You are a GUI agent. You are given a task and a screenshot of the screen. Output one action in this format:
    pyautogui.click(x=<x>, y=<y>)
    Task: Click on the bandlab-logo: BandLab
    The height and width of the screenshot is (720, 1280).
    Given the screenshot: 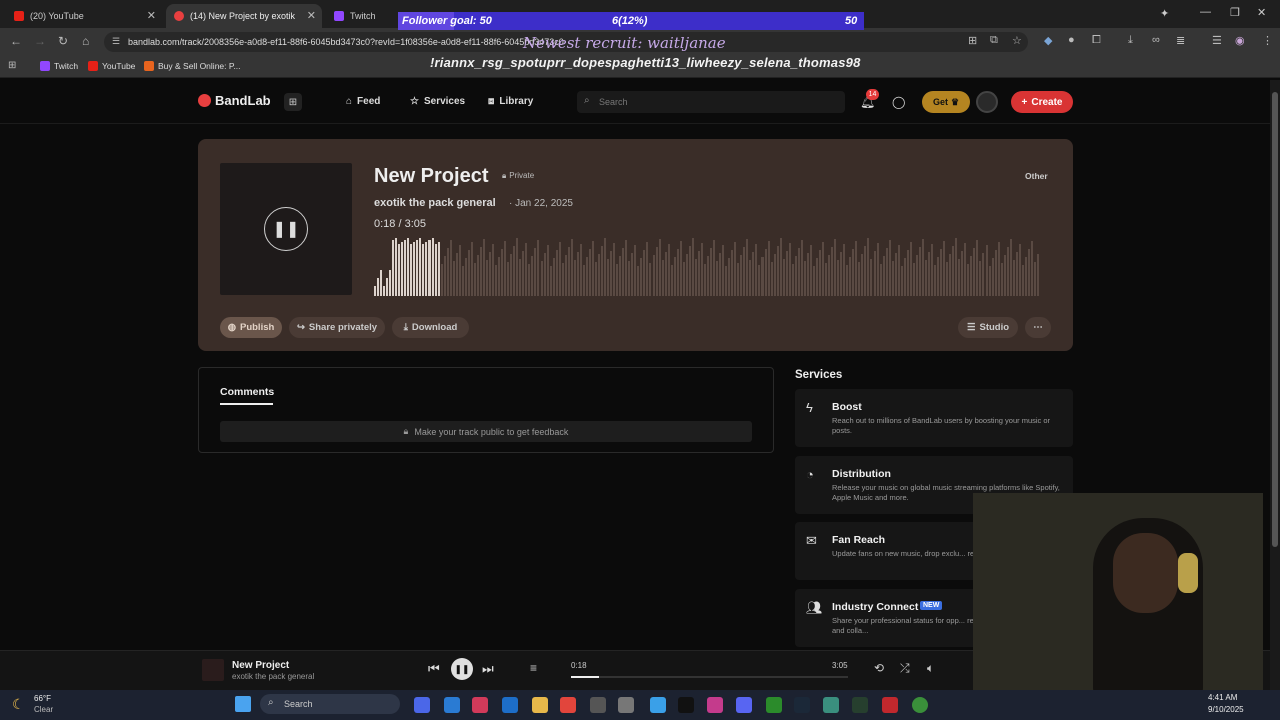 What is the action you would take?
    pyautogui.click(x=234, y=100)
    